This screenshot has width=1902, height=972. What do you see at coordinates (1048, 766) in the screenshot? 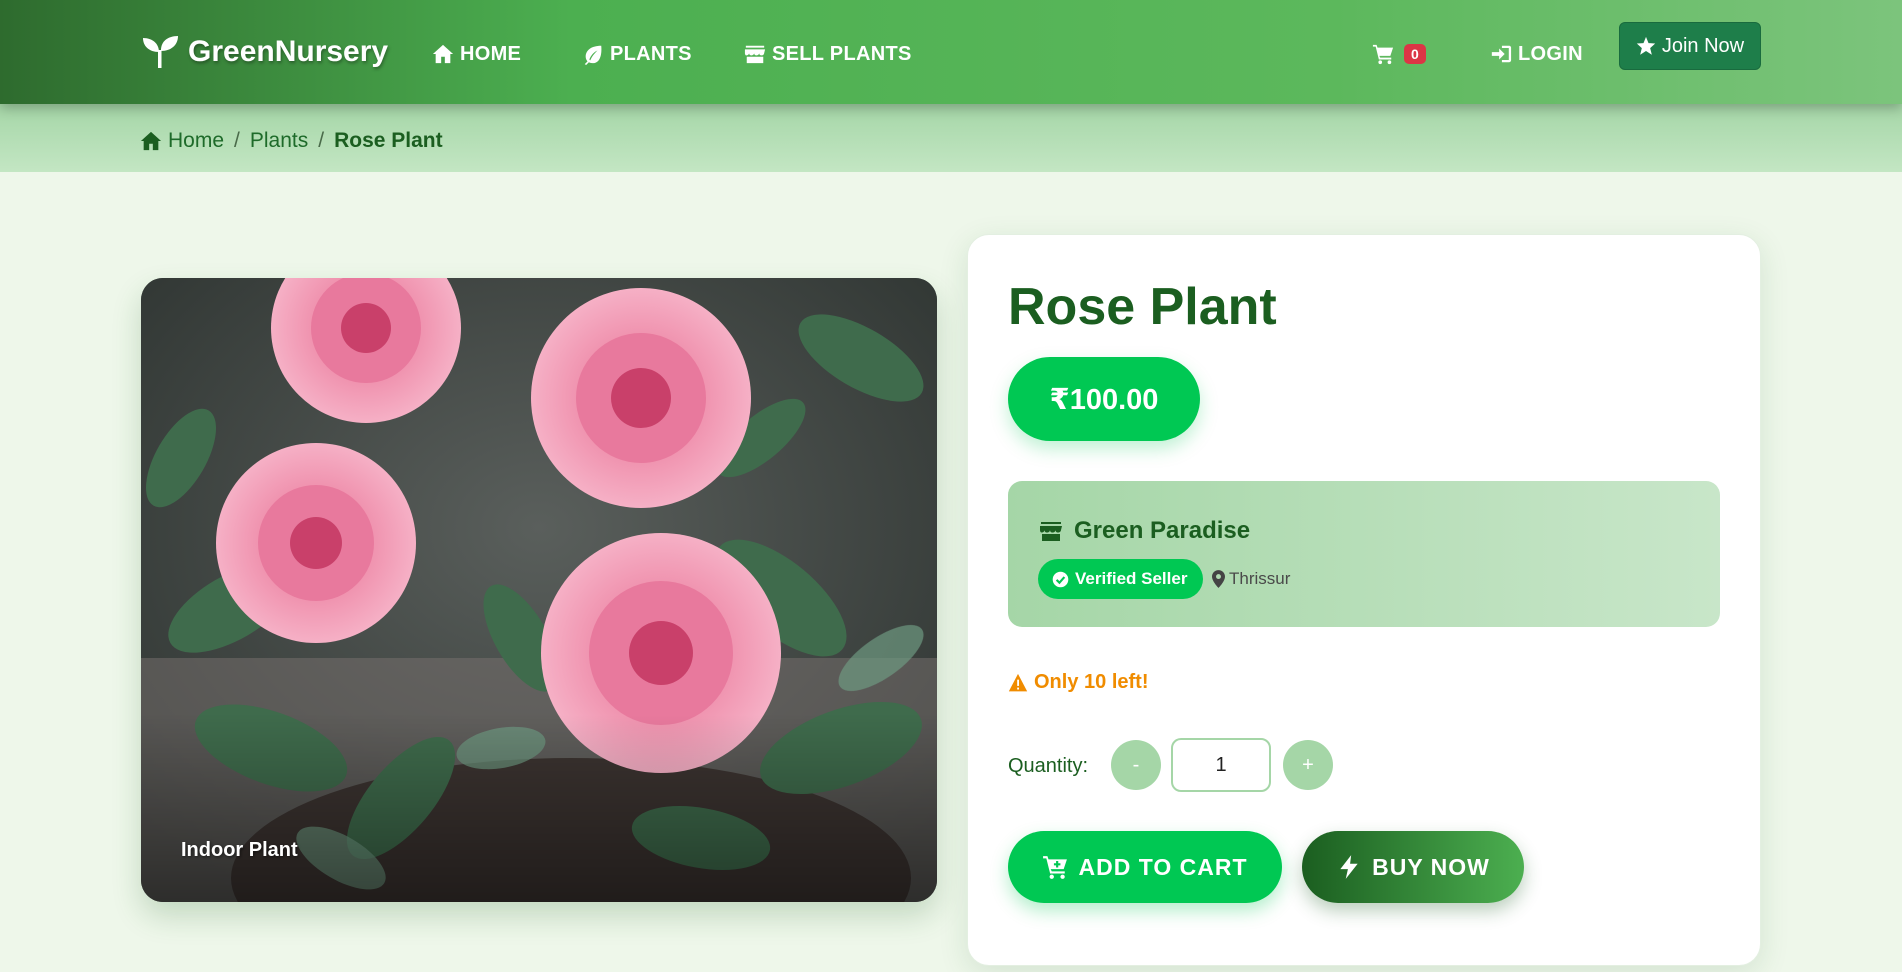
I see `quantity-label: Quantity:` at bounding box center [1048, 766].